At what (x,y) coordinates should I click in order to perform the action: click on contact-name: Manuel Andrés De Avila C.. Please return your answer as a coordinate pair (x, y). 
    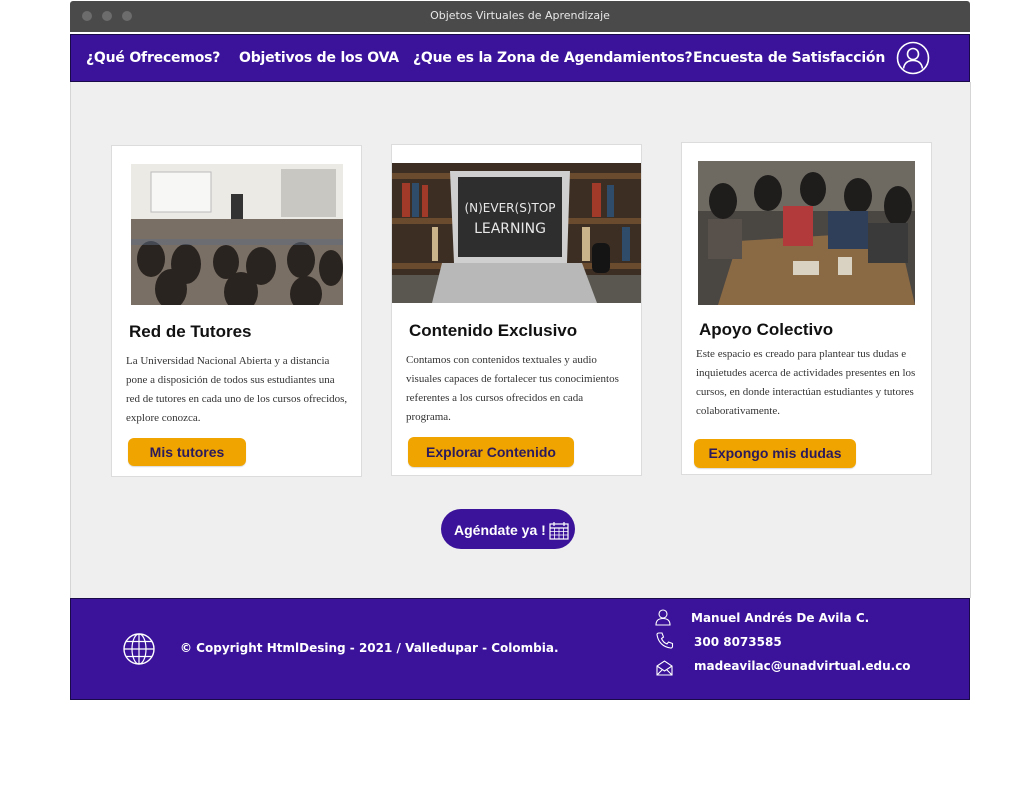
    Looking at the image, I should click on (780, 618).